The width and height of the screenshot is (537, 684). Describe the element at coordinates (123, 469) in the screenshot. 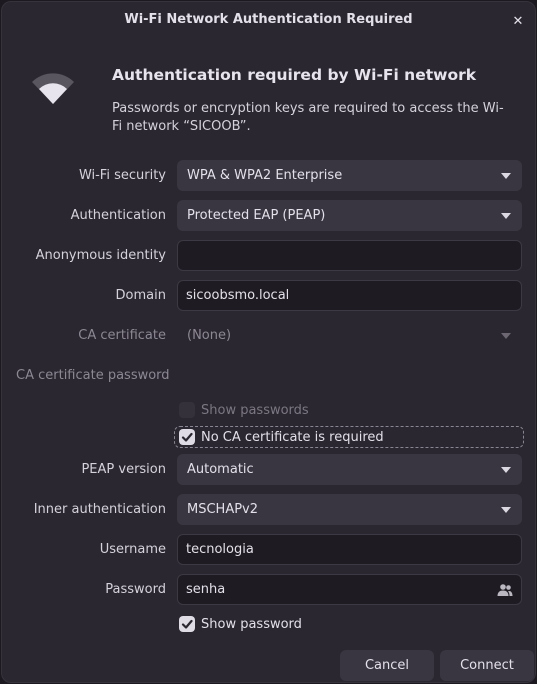

I see `peap-version-label: PEAP version` at that location.